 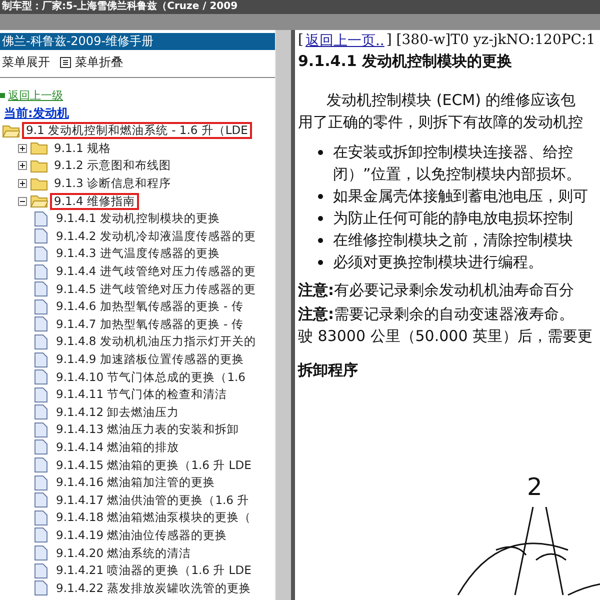 I want to click on tree-item: 9.1 发动机控制和燃油系统 - 1.6 升（LDE, so click(x=137, y=131).